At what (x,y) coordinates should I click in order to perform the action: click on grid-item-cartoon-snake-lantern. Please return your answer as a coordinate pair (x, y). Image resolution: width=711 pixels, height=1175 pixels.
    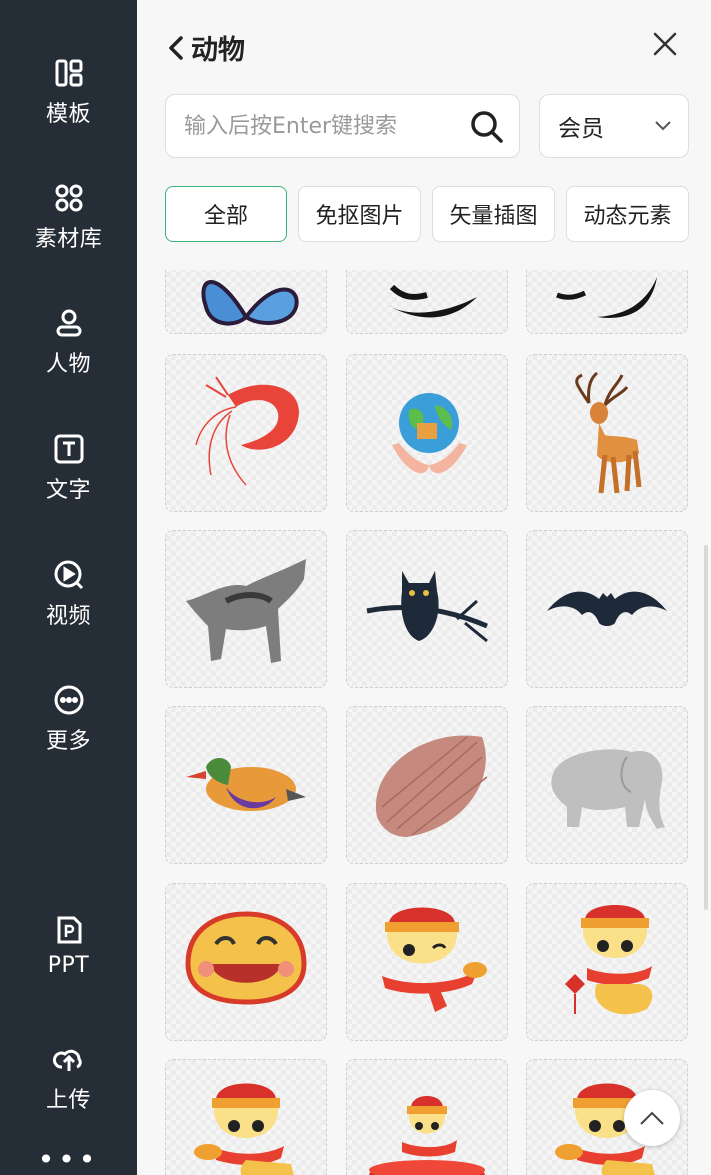
    Looking at the image, I should click on (607, 962).